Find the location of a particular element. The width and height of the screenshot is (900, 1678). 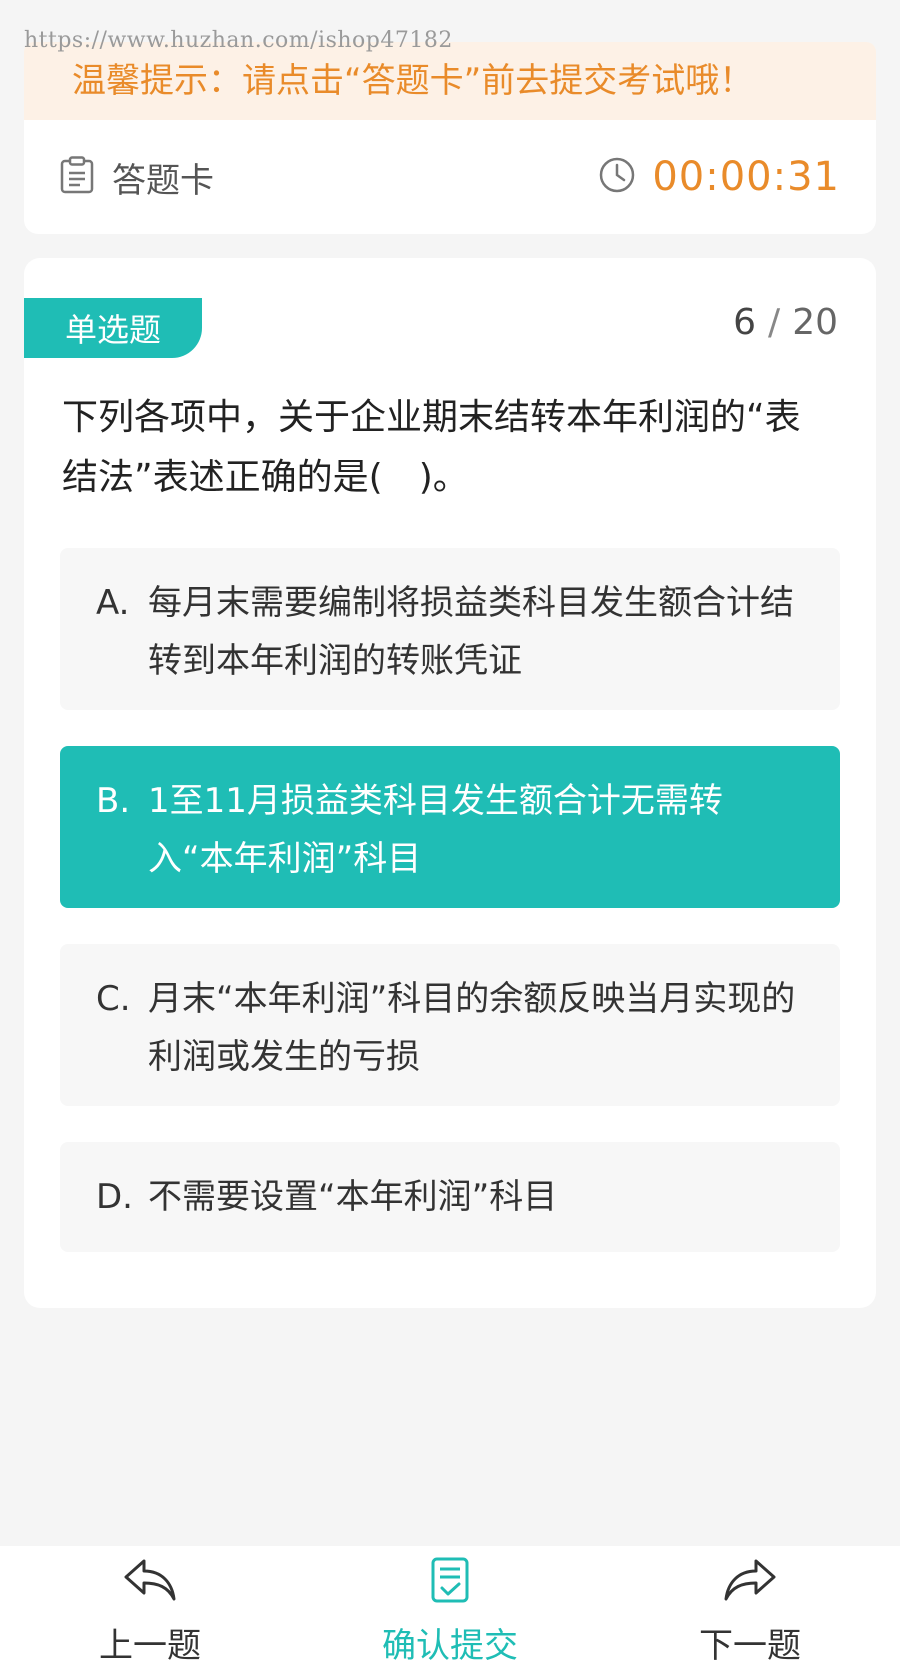

timer: 00:00:31 is located at coordinates (719, 177).